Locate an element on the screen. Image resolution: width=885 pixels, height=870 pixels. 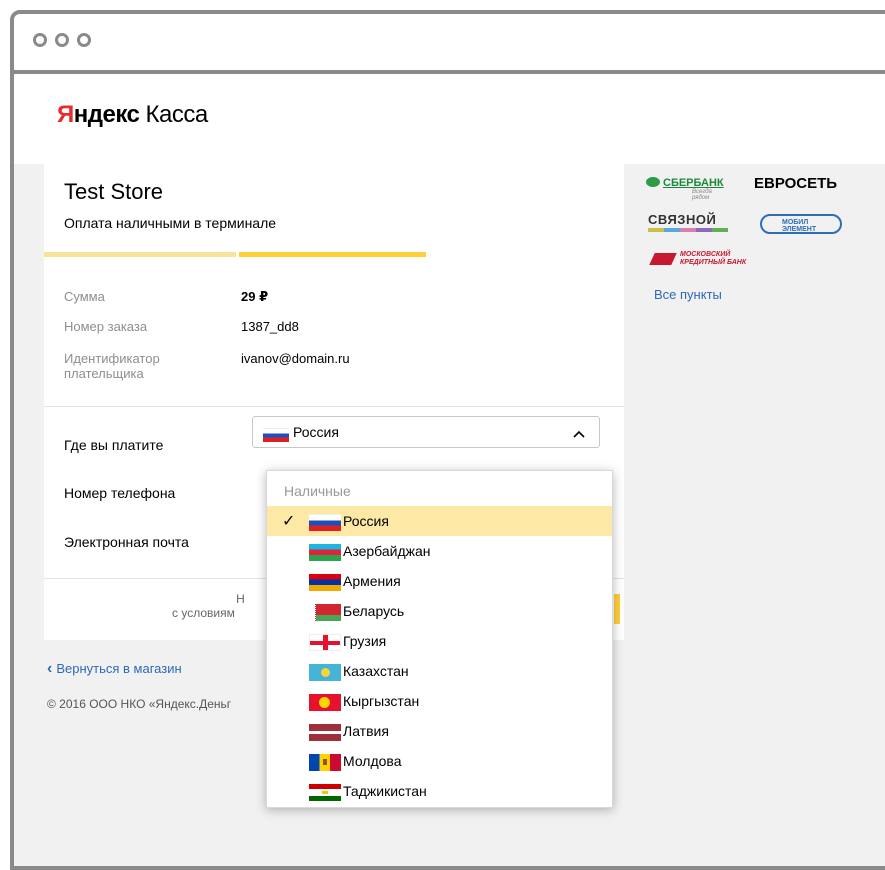
dropdown-item-kazakhstan: Казахстан is located at coordinates (439, 671).